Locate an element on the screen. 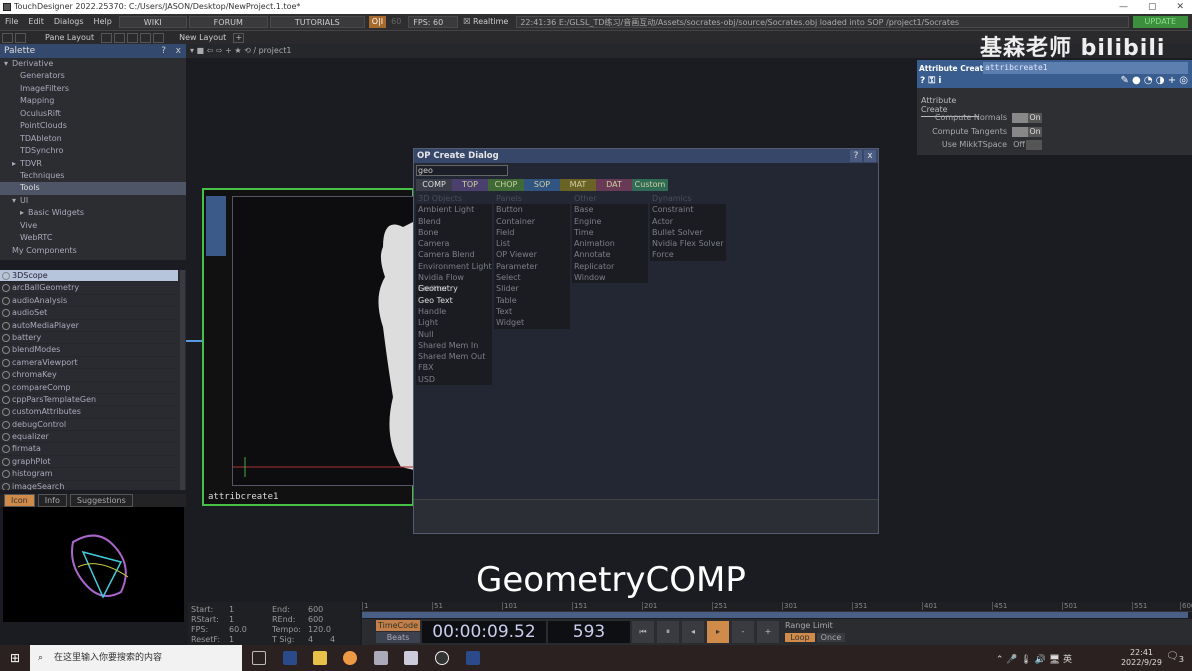 The height and width of the screenshot is (671, 1192). timeline-range-bar is located at coordinates (775, 615).